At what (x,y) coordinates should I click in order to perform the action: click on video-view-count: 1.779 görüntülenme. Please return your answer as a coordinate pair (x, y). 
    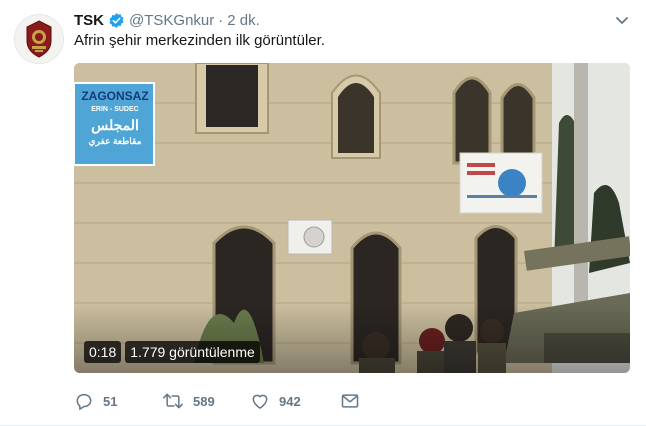
    Looking at the image, I should click on (192, 352).